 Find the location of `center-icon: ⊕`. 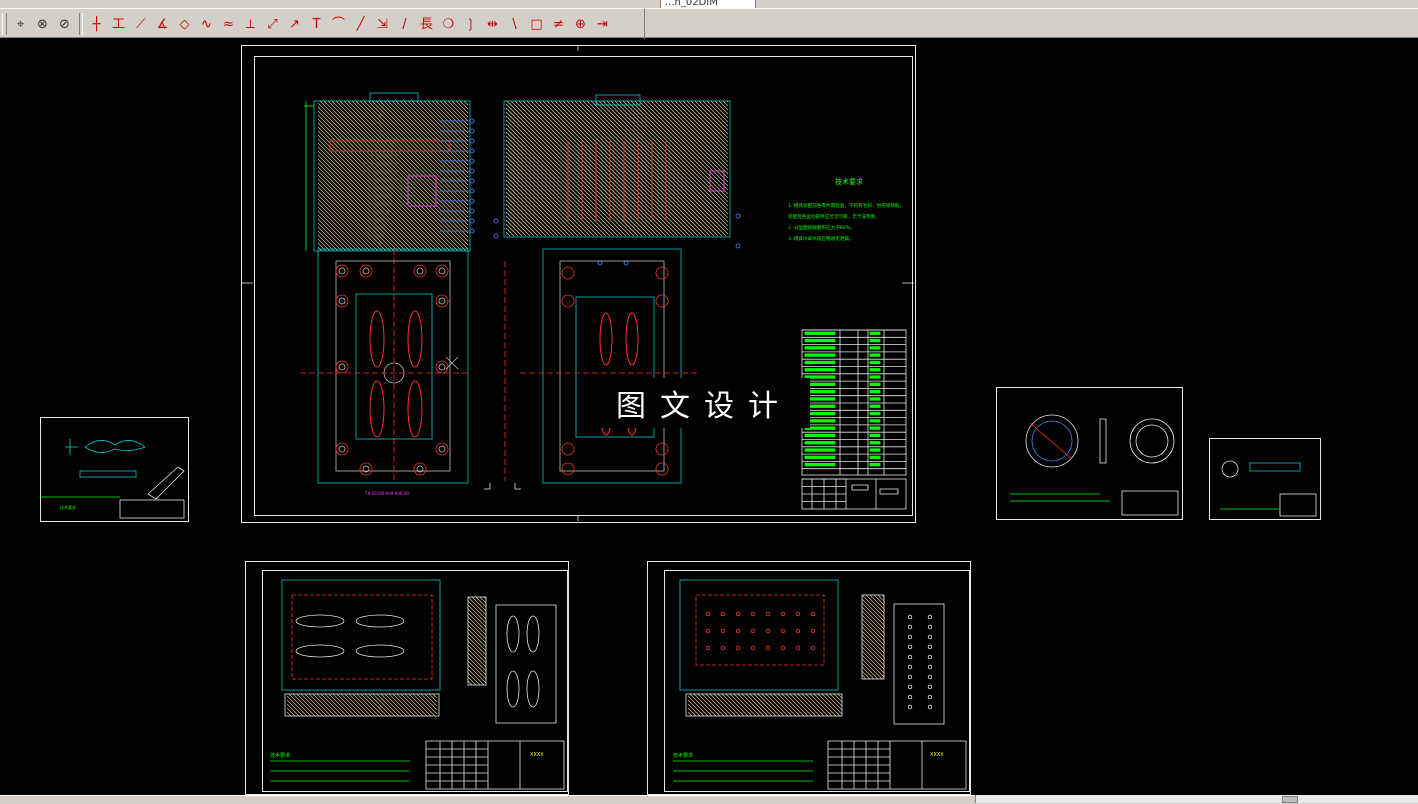

center-icon: ⊕ is located at coordinates (580, 24).